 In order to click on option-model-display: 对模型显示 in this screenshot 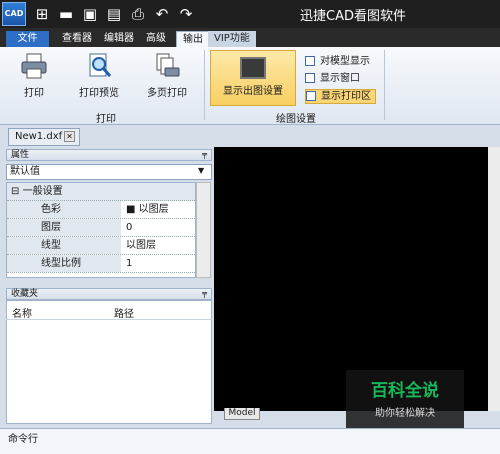, I will do `click(337, 61)`.